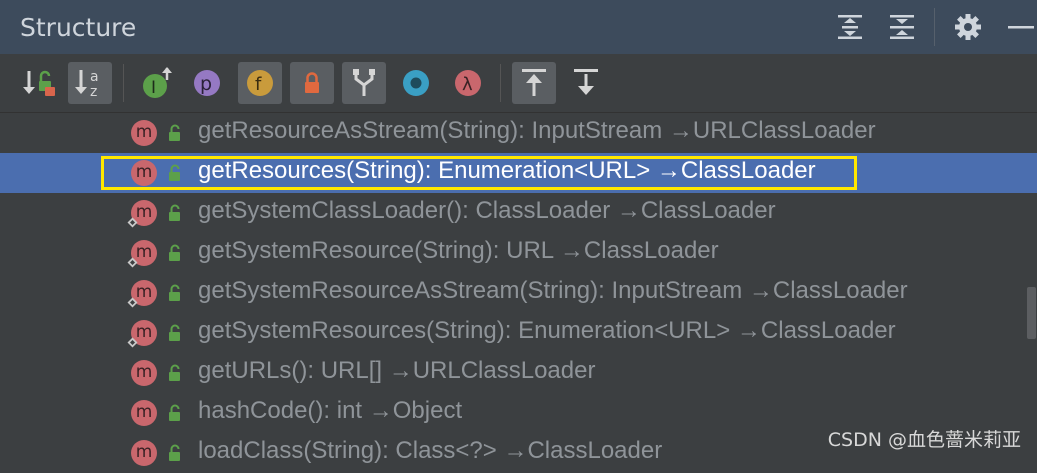 This screenshot has width=1037, height=473. What do you see at coordinates (924, 440) in the screenshot?
I see `watermark: CSDN @血色蔷米莉亚` at bounding box center [924, 440].